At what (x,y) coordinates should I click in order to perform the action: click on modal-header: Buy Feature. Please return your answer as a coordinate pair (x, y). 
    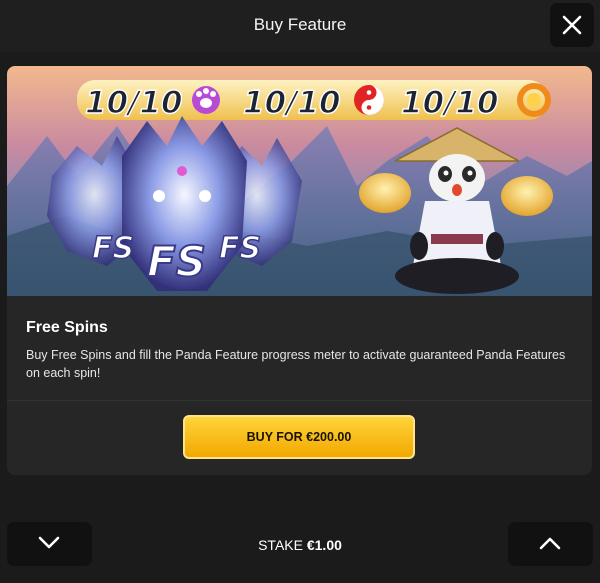
    Looking at the image, I should click on (300, 26).